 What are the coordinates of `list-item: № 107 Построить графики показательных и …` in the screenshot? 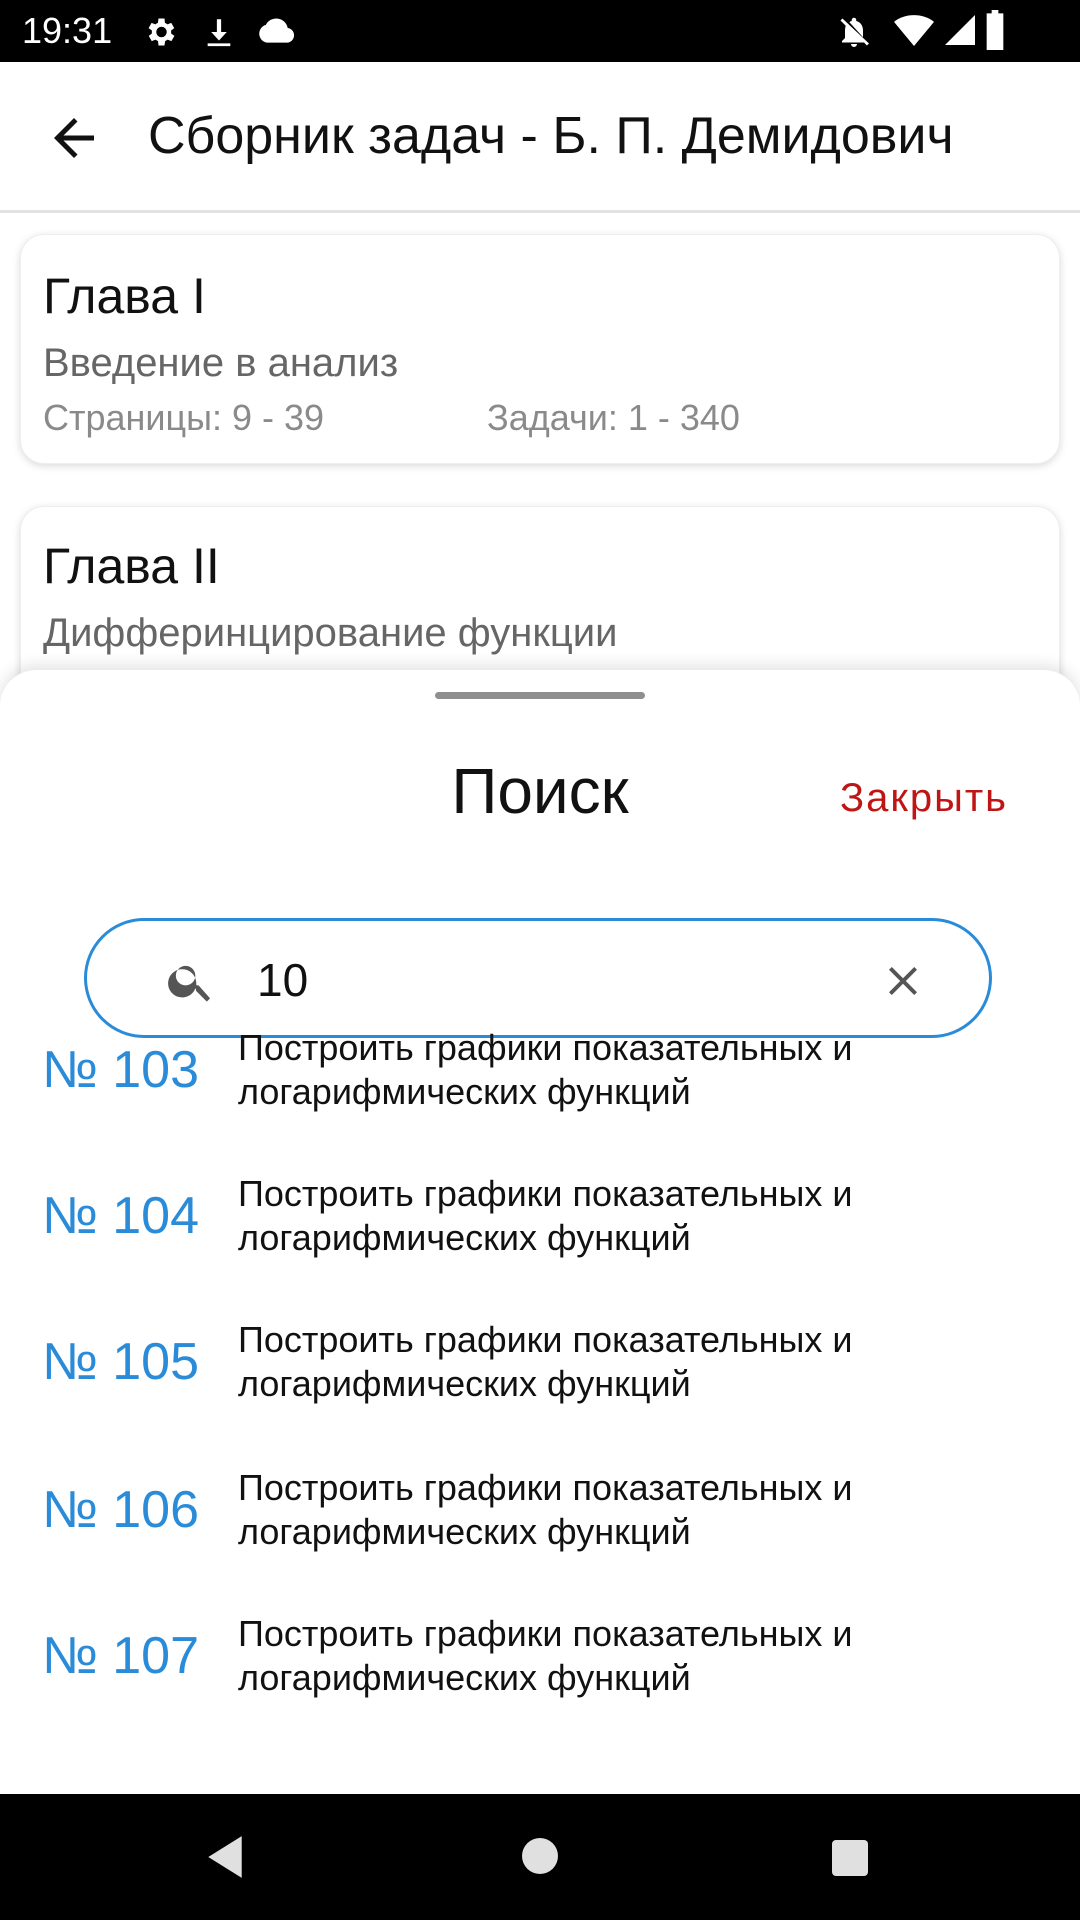 It's located at (540, 1682).